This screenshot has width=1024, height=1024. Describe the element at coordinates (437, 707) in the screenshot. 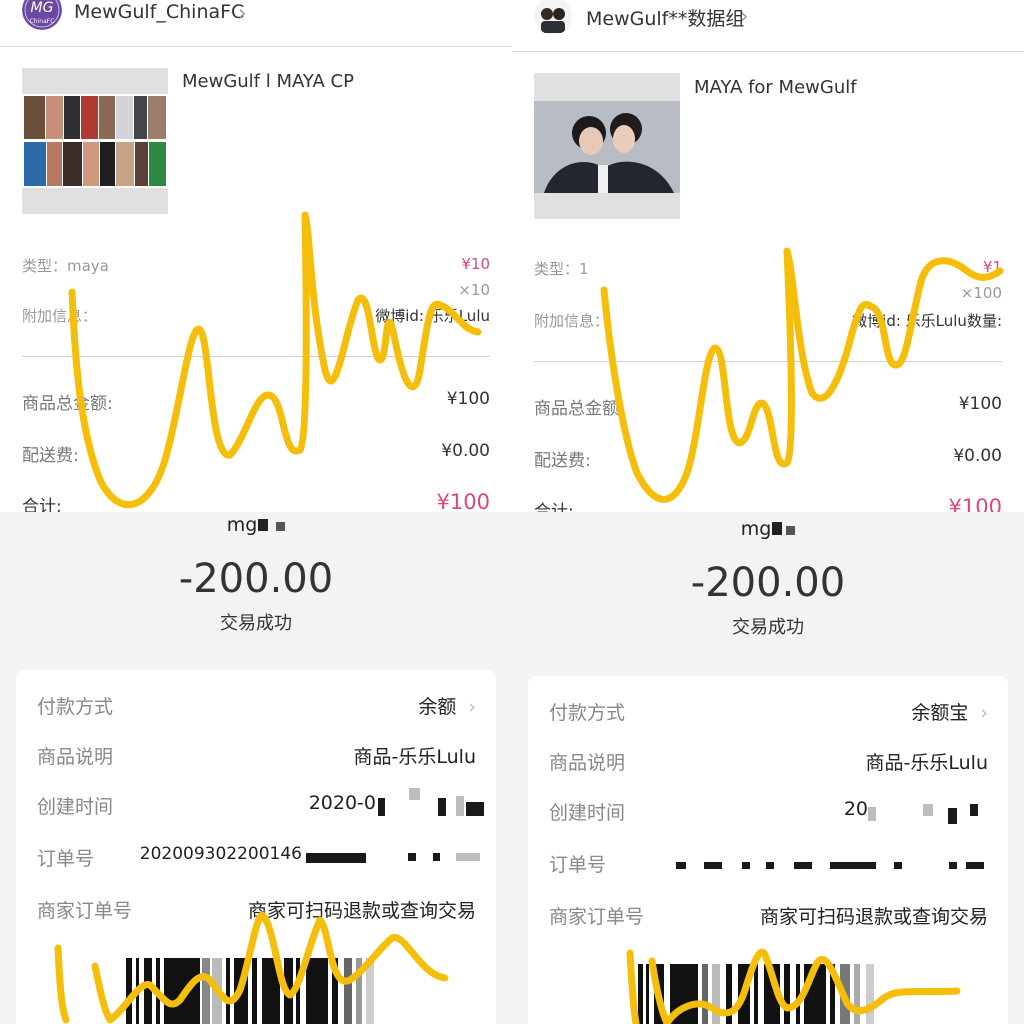

I see `payment-method-text: 余额` at that location.